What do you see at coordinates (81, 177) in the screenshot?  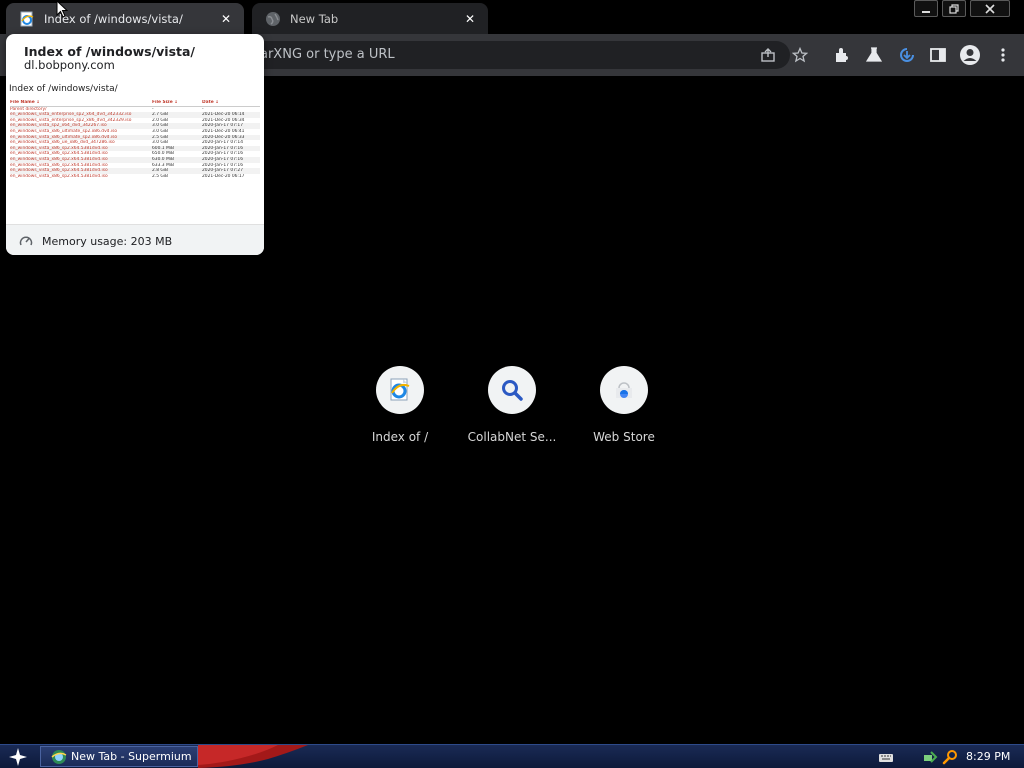 I see `table-cell: en_windows_vista_x86_sp2.x64.5381dvd.iso` at bounding box center [81, 177].